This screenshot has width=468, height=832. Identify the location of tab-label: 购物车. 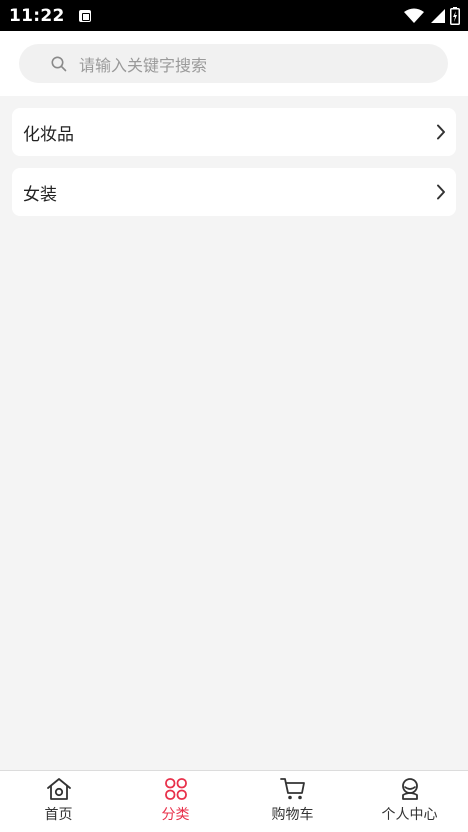
(292, 815).